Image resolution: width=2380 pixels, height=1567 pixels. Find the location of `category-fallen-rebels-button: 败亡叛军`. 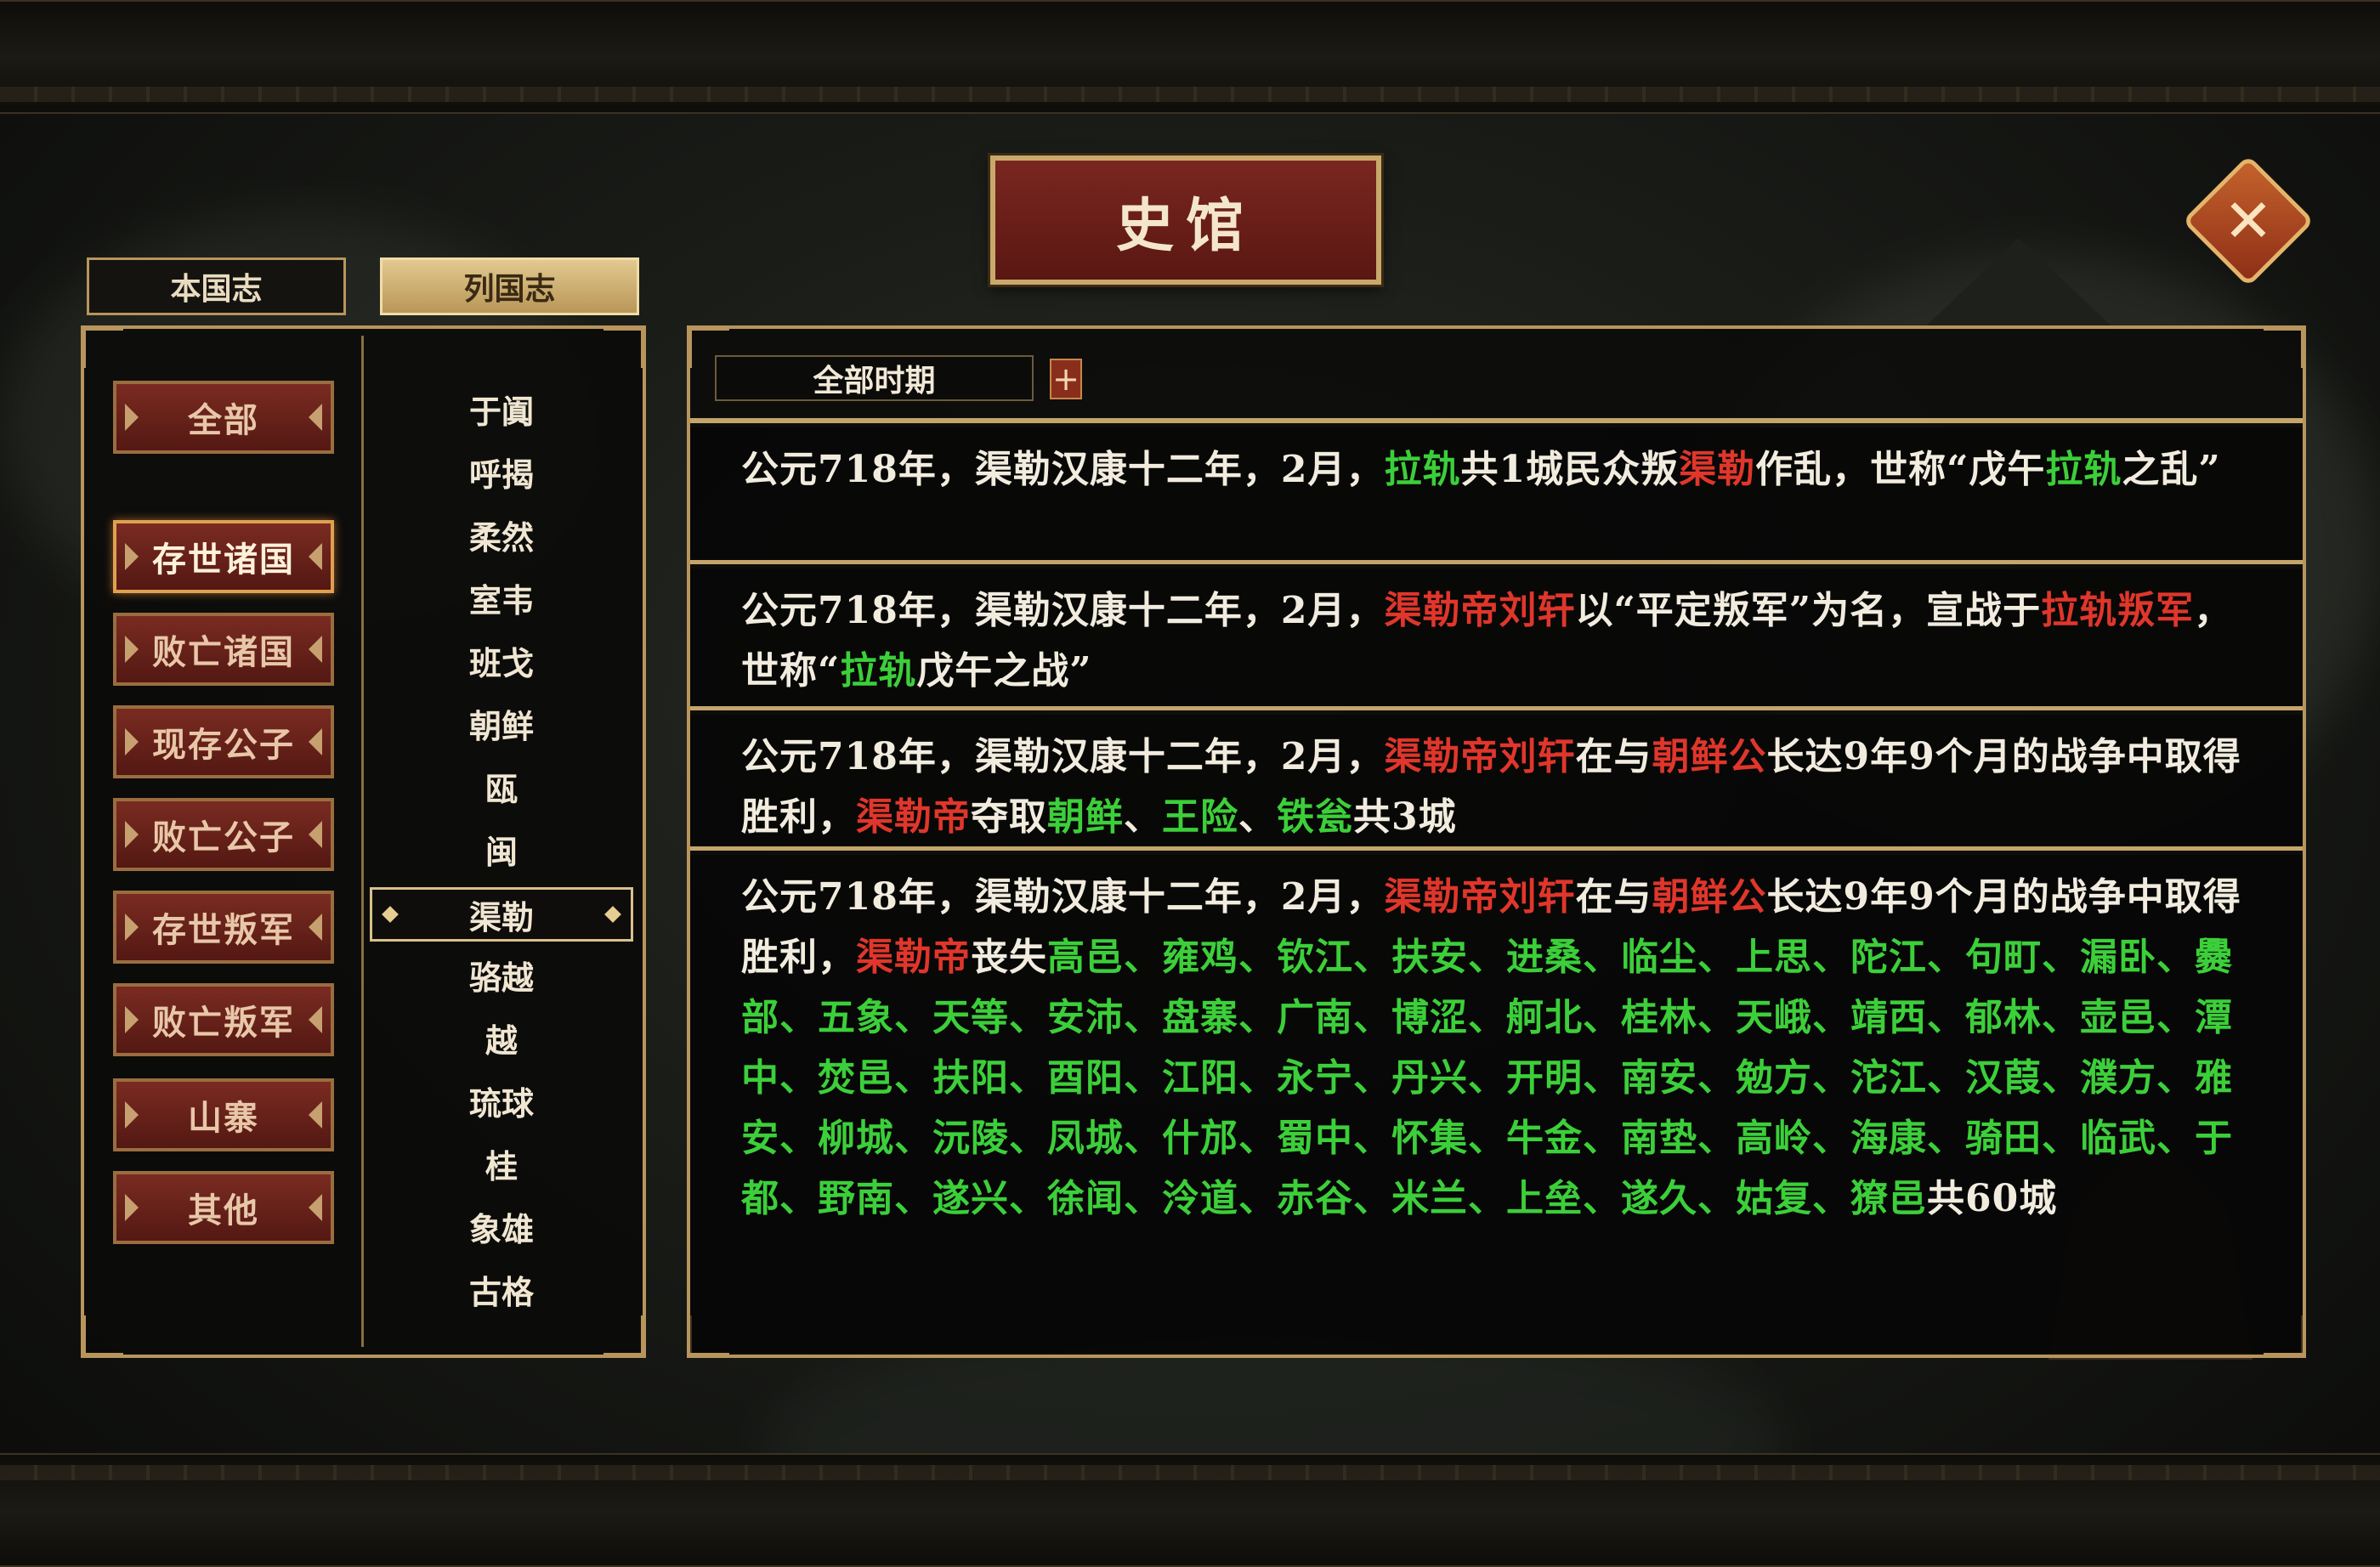

category-fallen-rebels-button: 败亡叛军 is located at coordinates (223, 1019).